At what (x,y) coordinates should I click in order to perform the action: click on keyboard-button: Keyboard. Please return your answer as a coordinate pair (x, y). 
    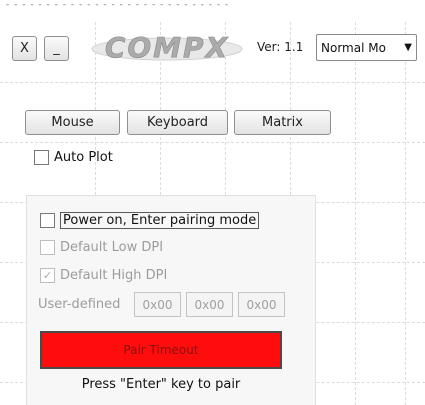
    Looking at the image, I should click on (177, 122).